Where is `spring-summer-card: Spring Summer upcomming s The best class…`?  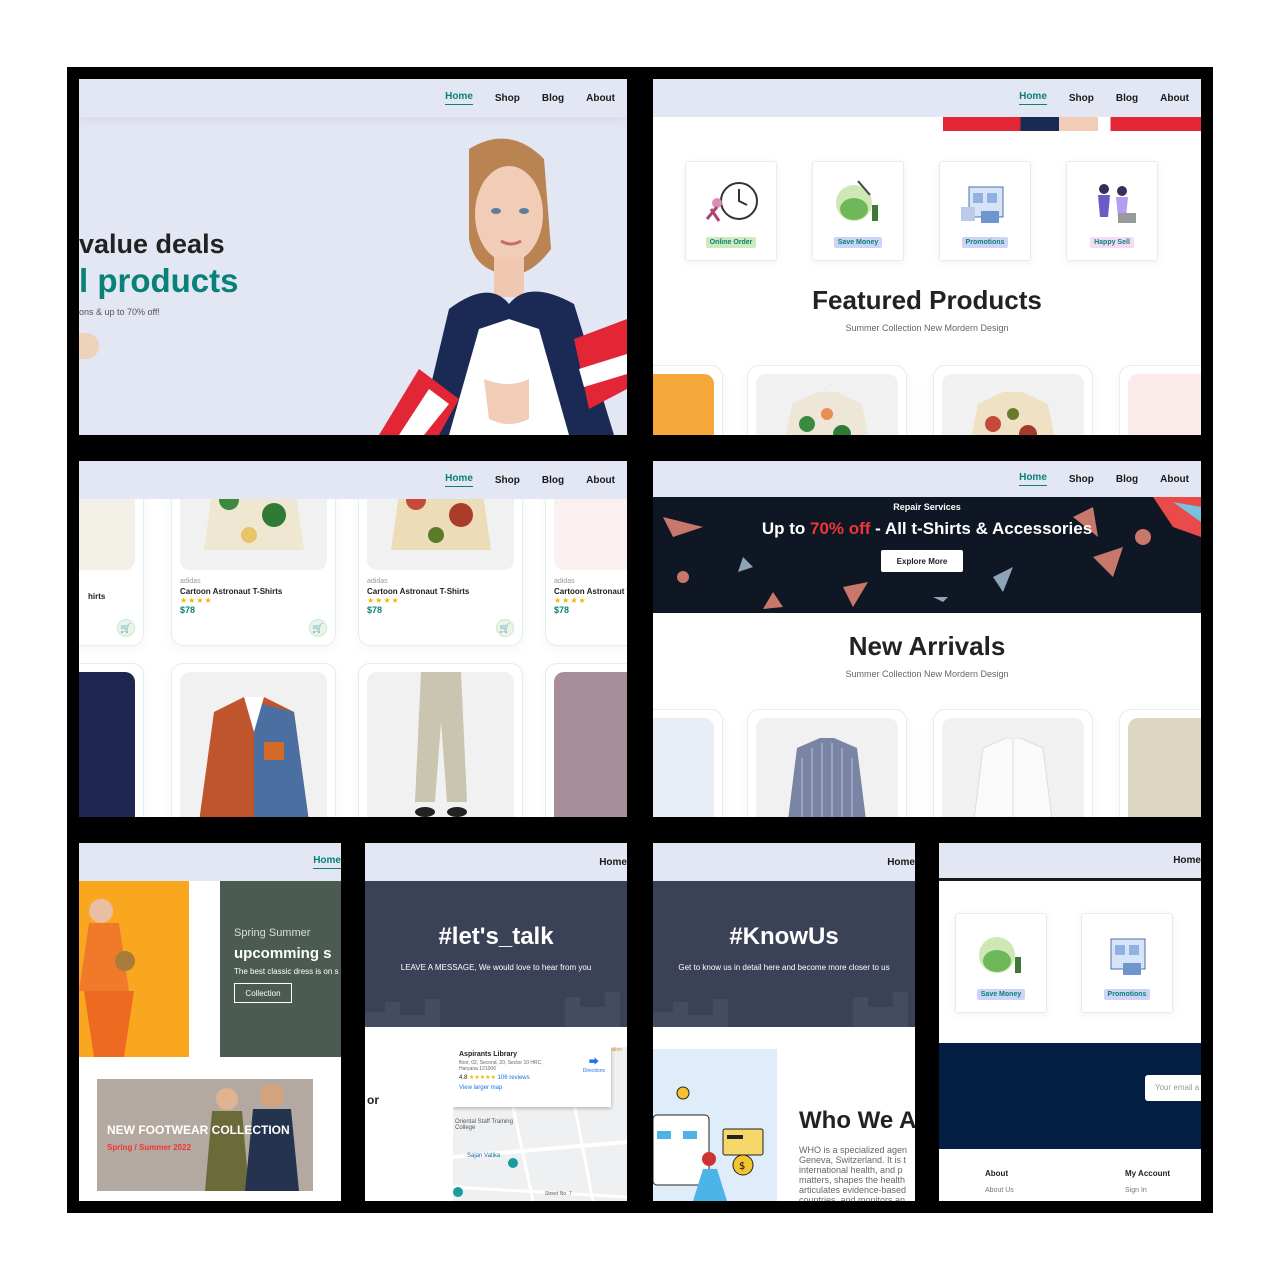
spring-summer-card: Spring Summer upcomming s The best class… is located at coordinates (280, 969).